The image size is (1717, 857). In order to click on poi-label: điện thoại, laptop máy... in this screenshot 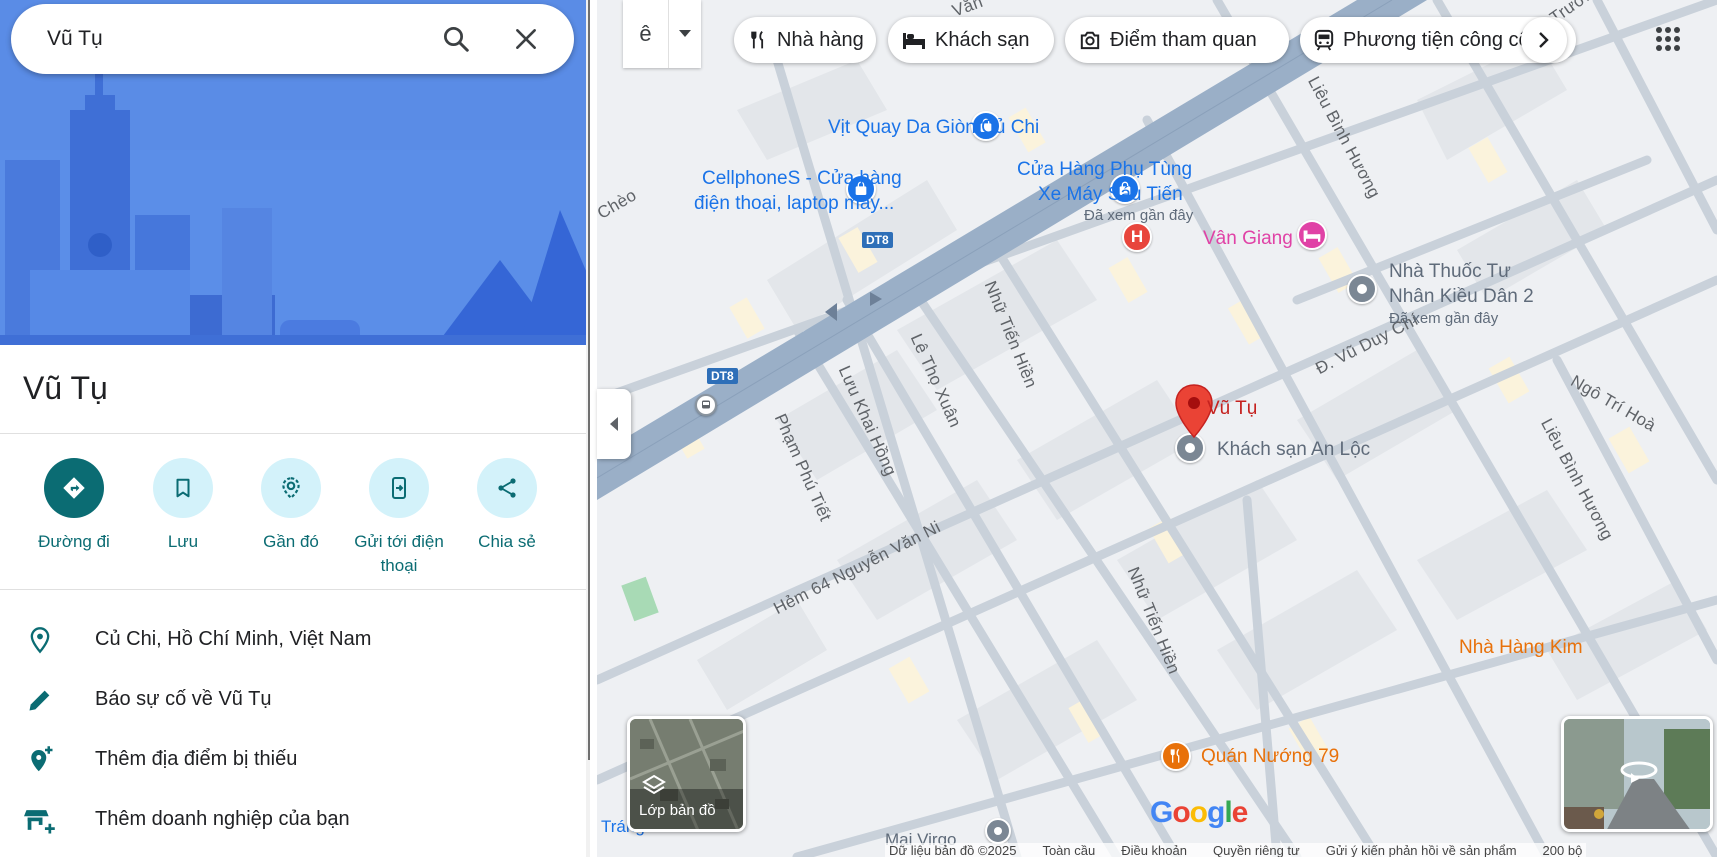, I will do `click(794, 203)`.